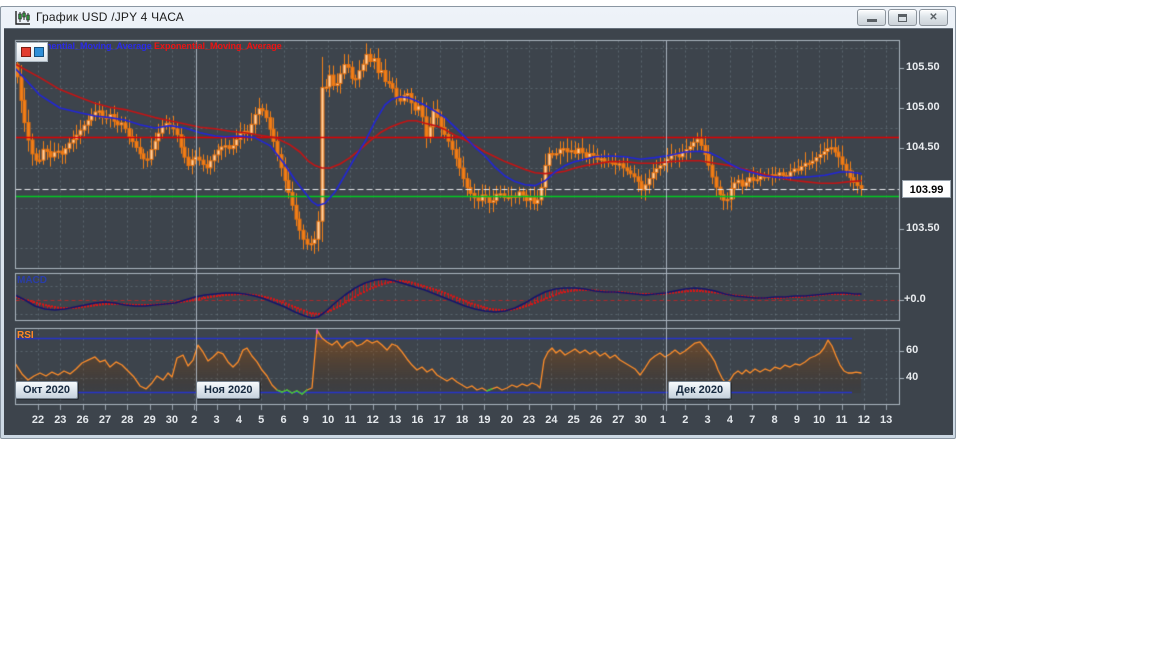 The width and height of the screenshot is (1152, 648). What do you see at coordinates (38, 52) in the screenshot?
I see `blue-indicator-button` at bounding box center [38, 52].